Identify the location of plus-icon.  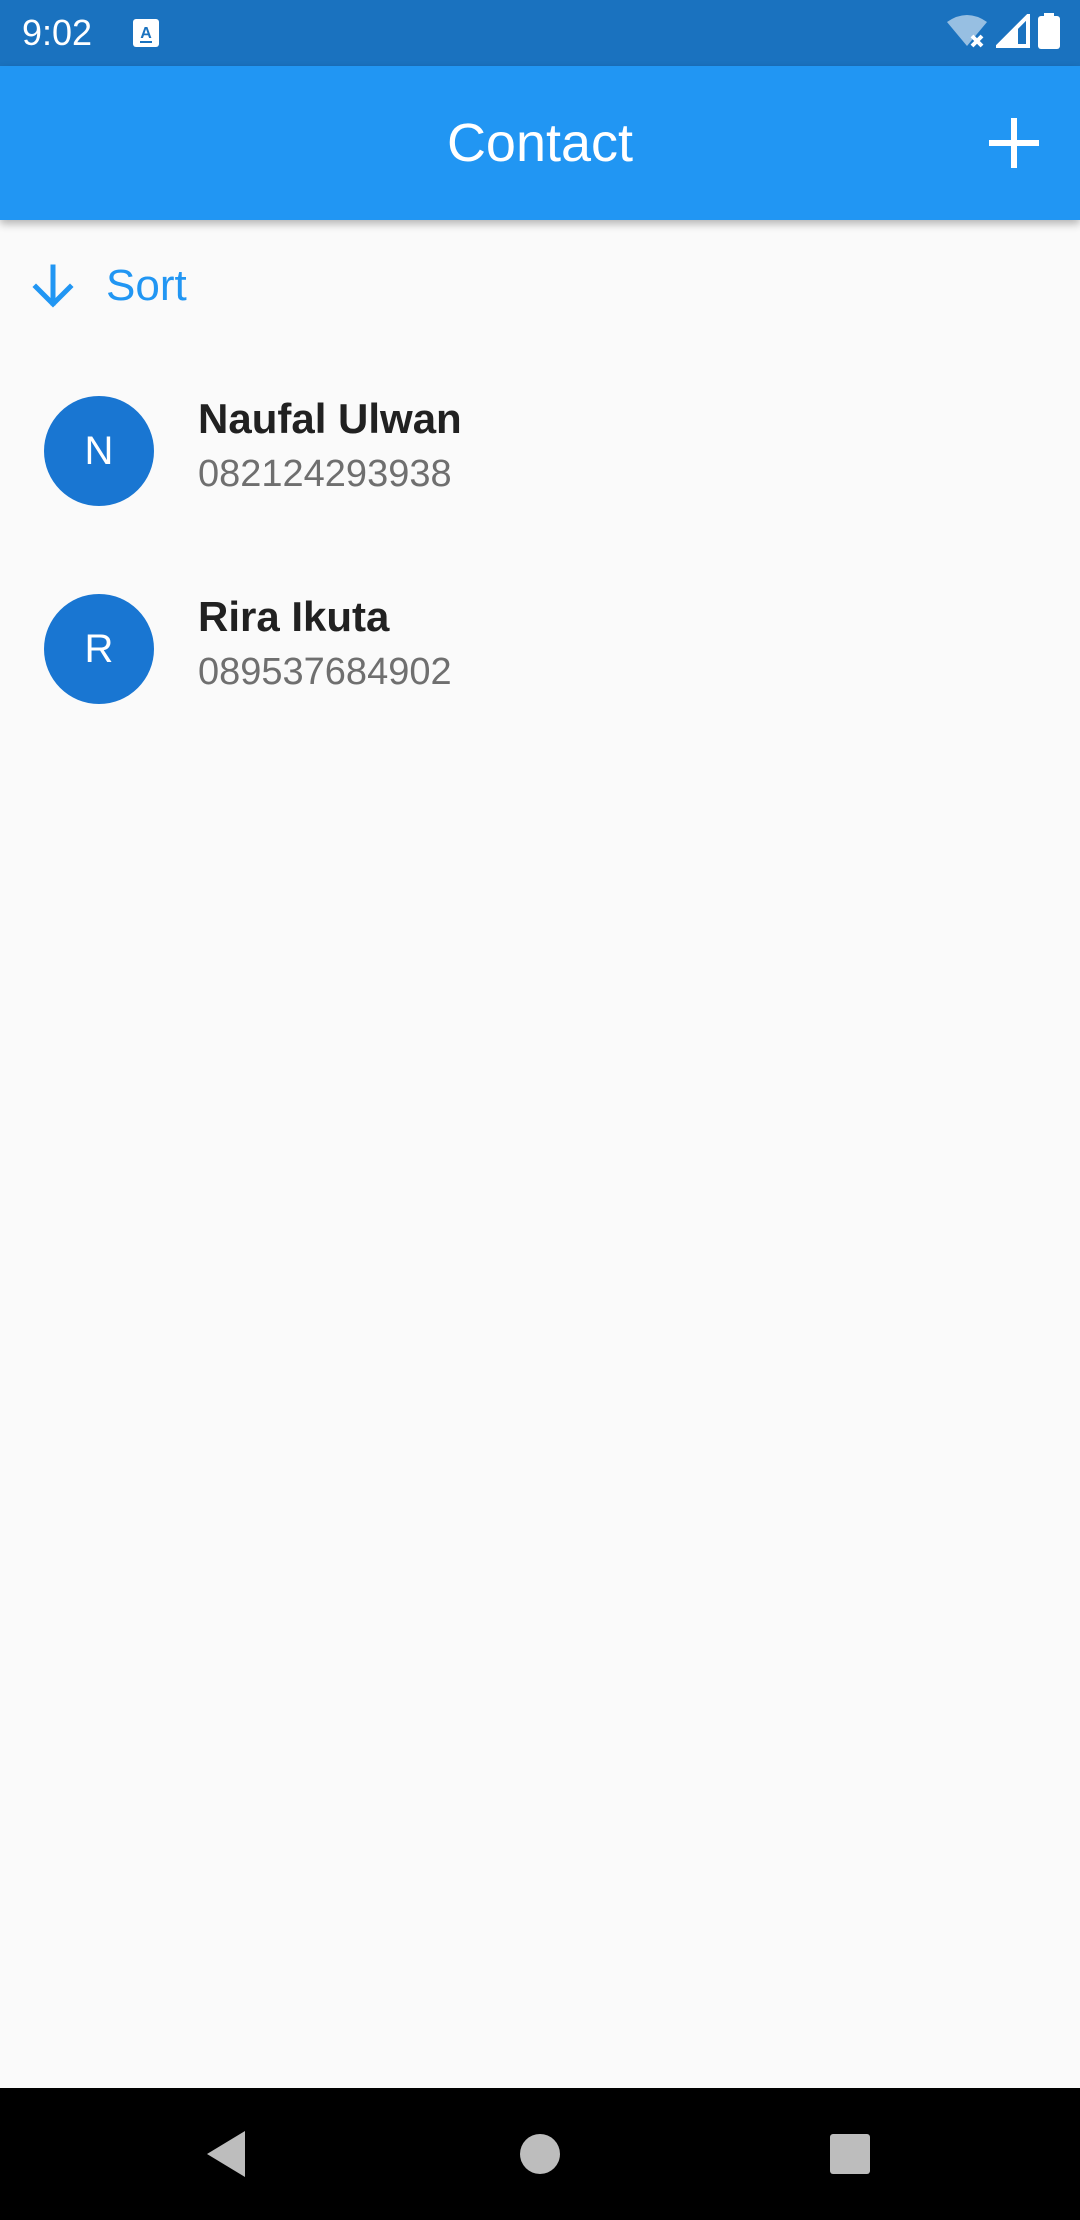
(1014, 143).